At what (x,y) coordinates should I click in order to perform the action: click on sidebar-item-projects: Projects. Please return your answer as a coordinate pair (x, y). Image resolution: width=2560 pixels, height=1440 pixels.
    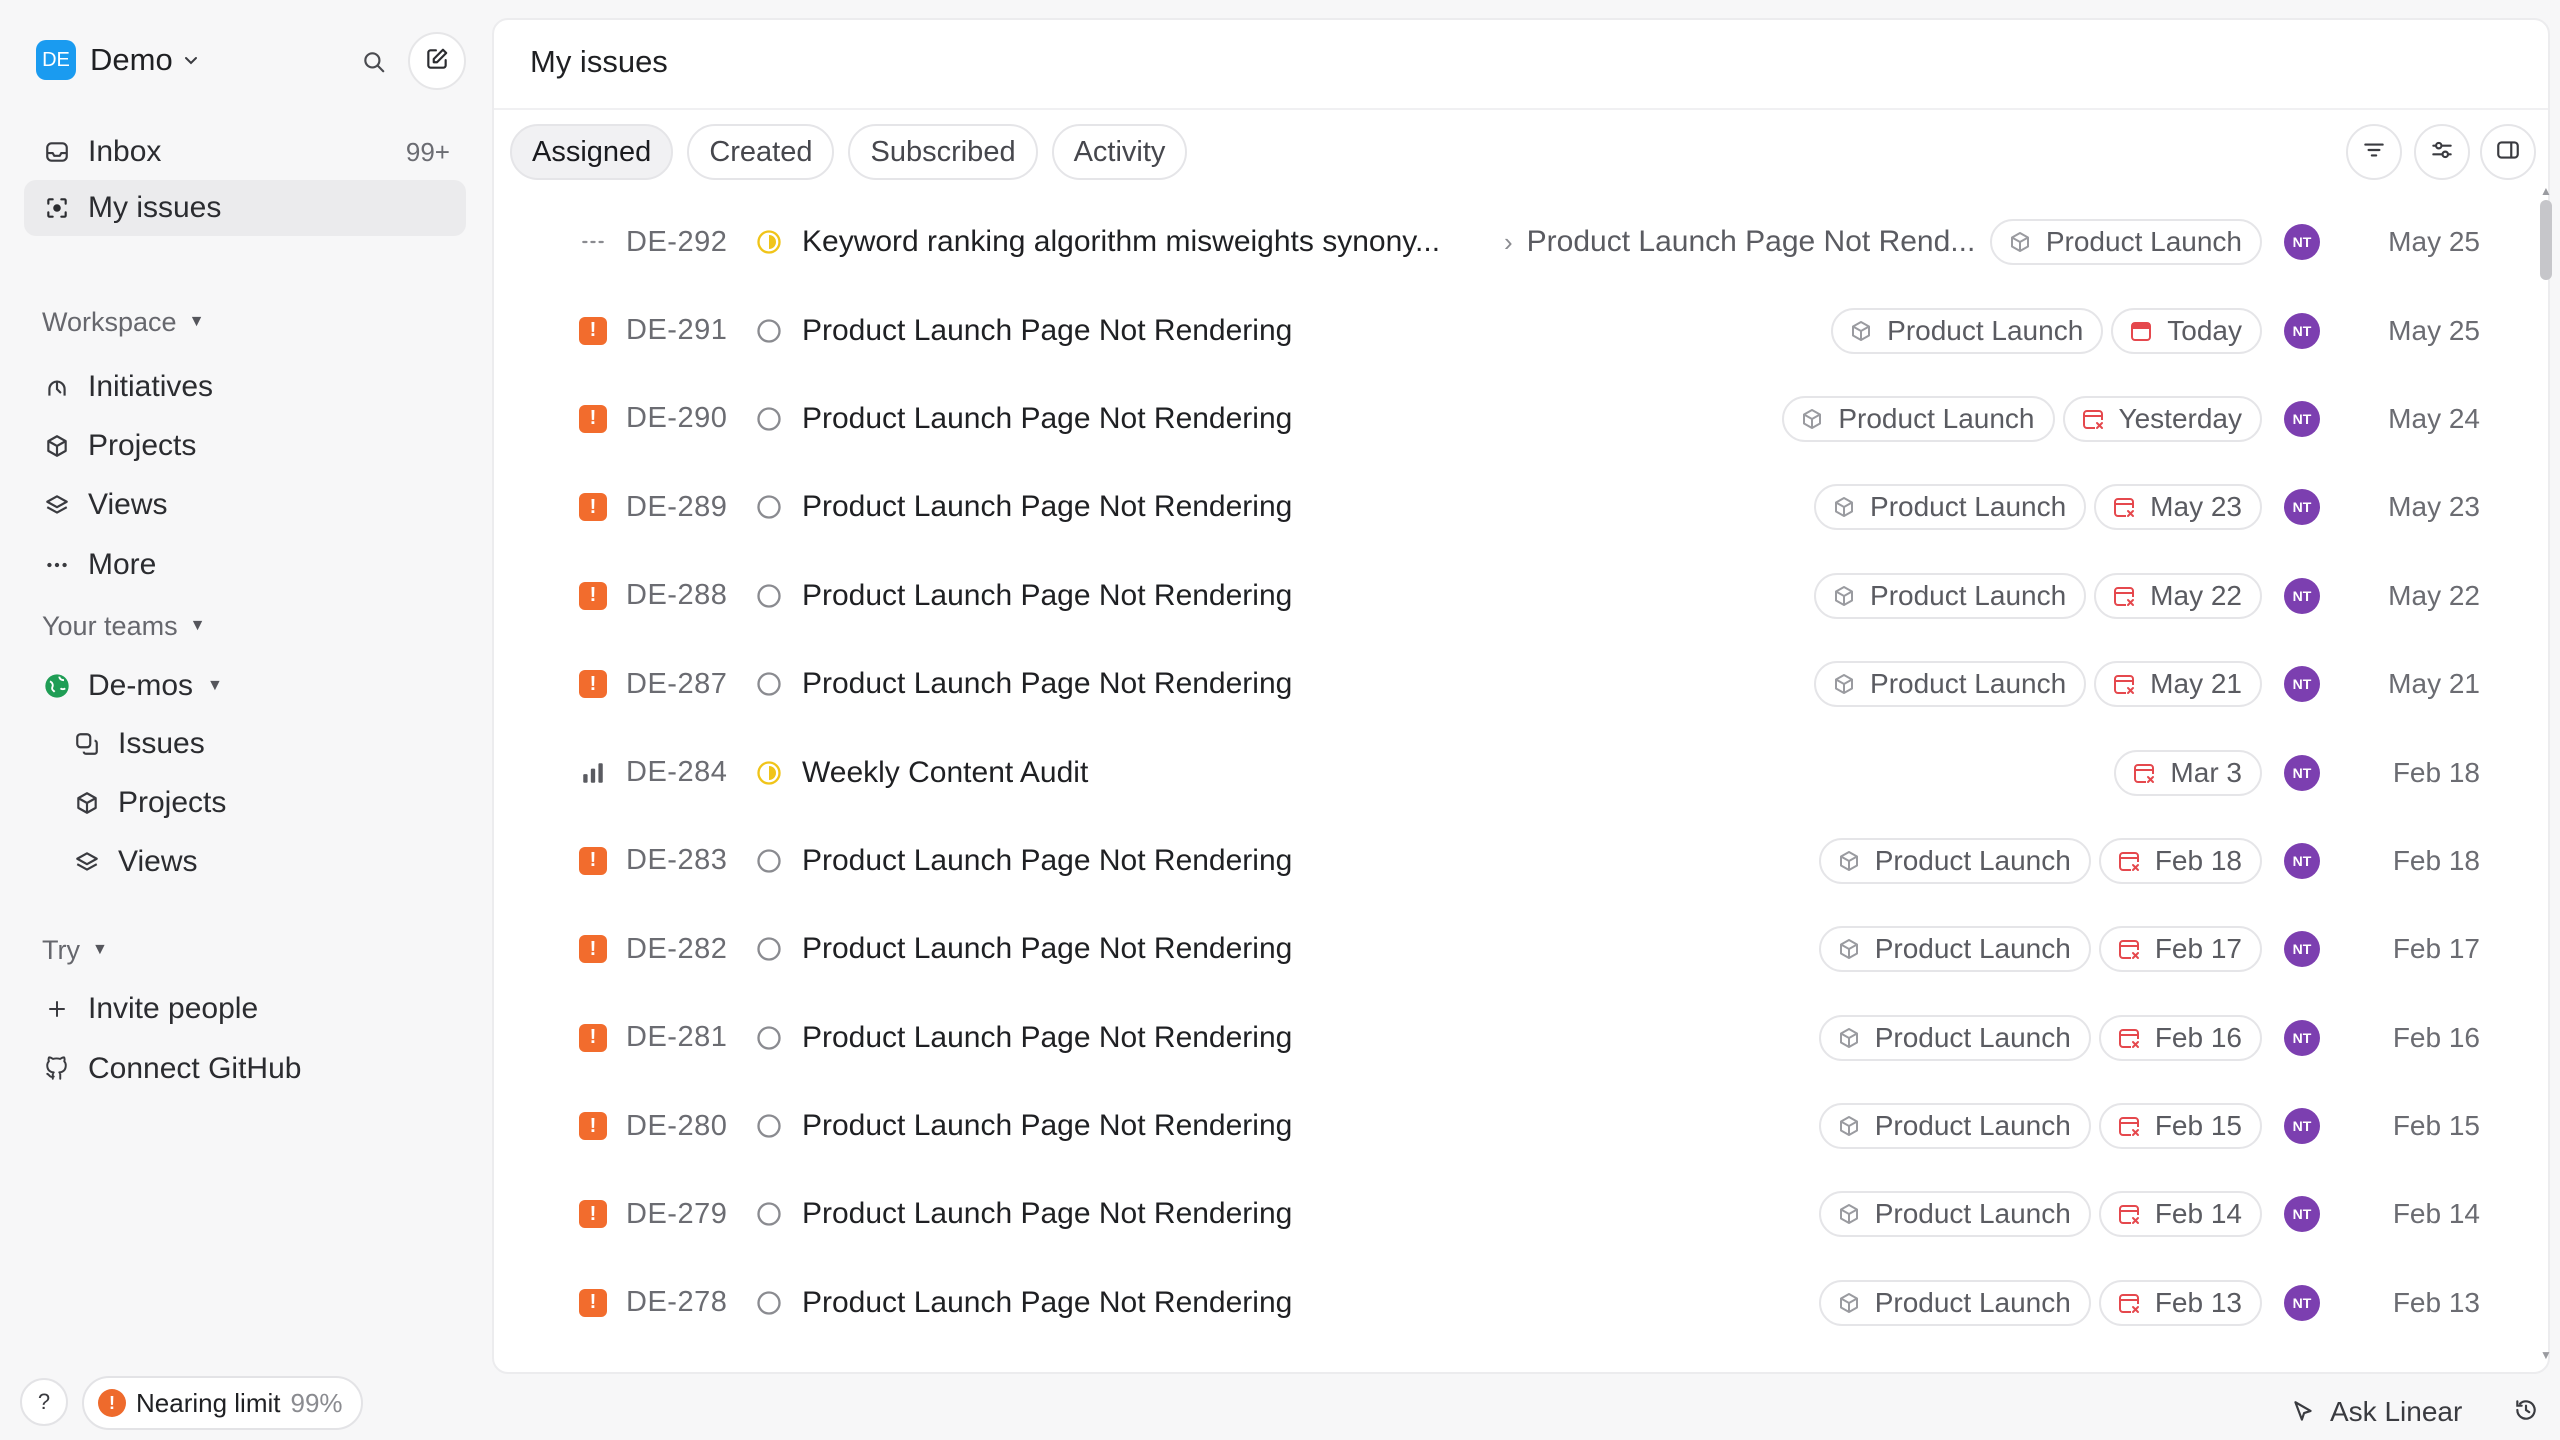
    Looking at the image, I should click on (245, 446).